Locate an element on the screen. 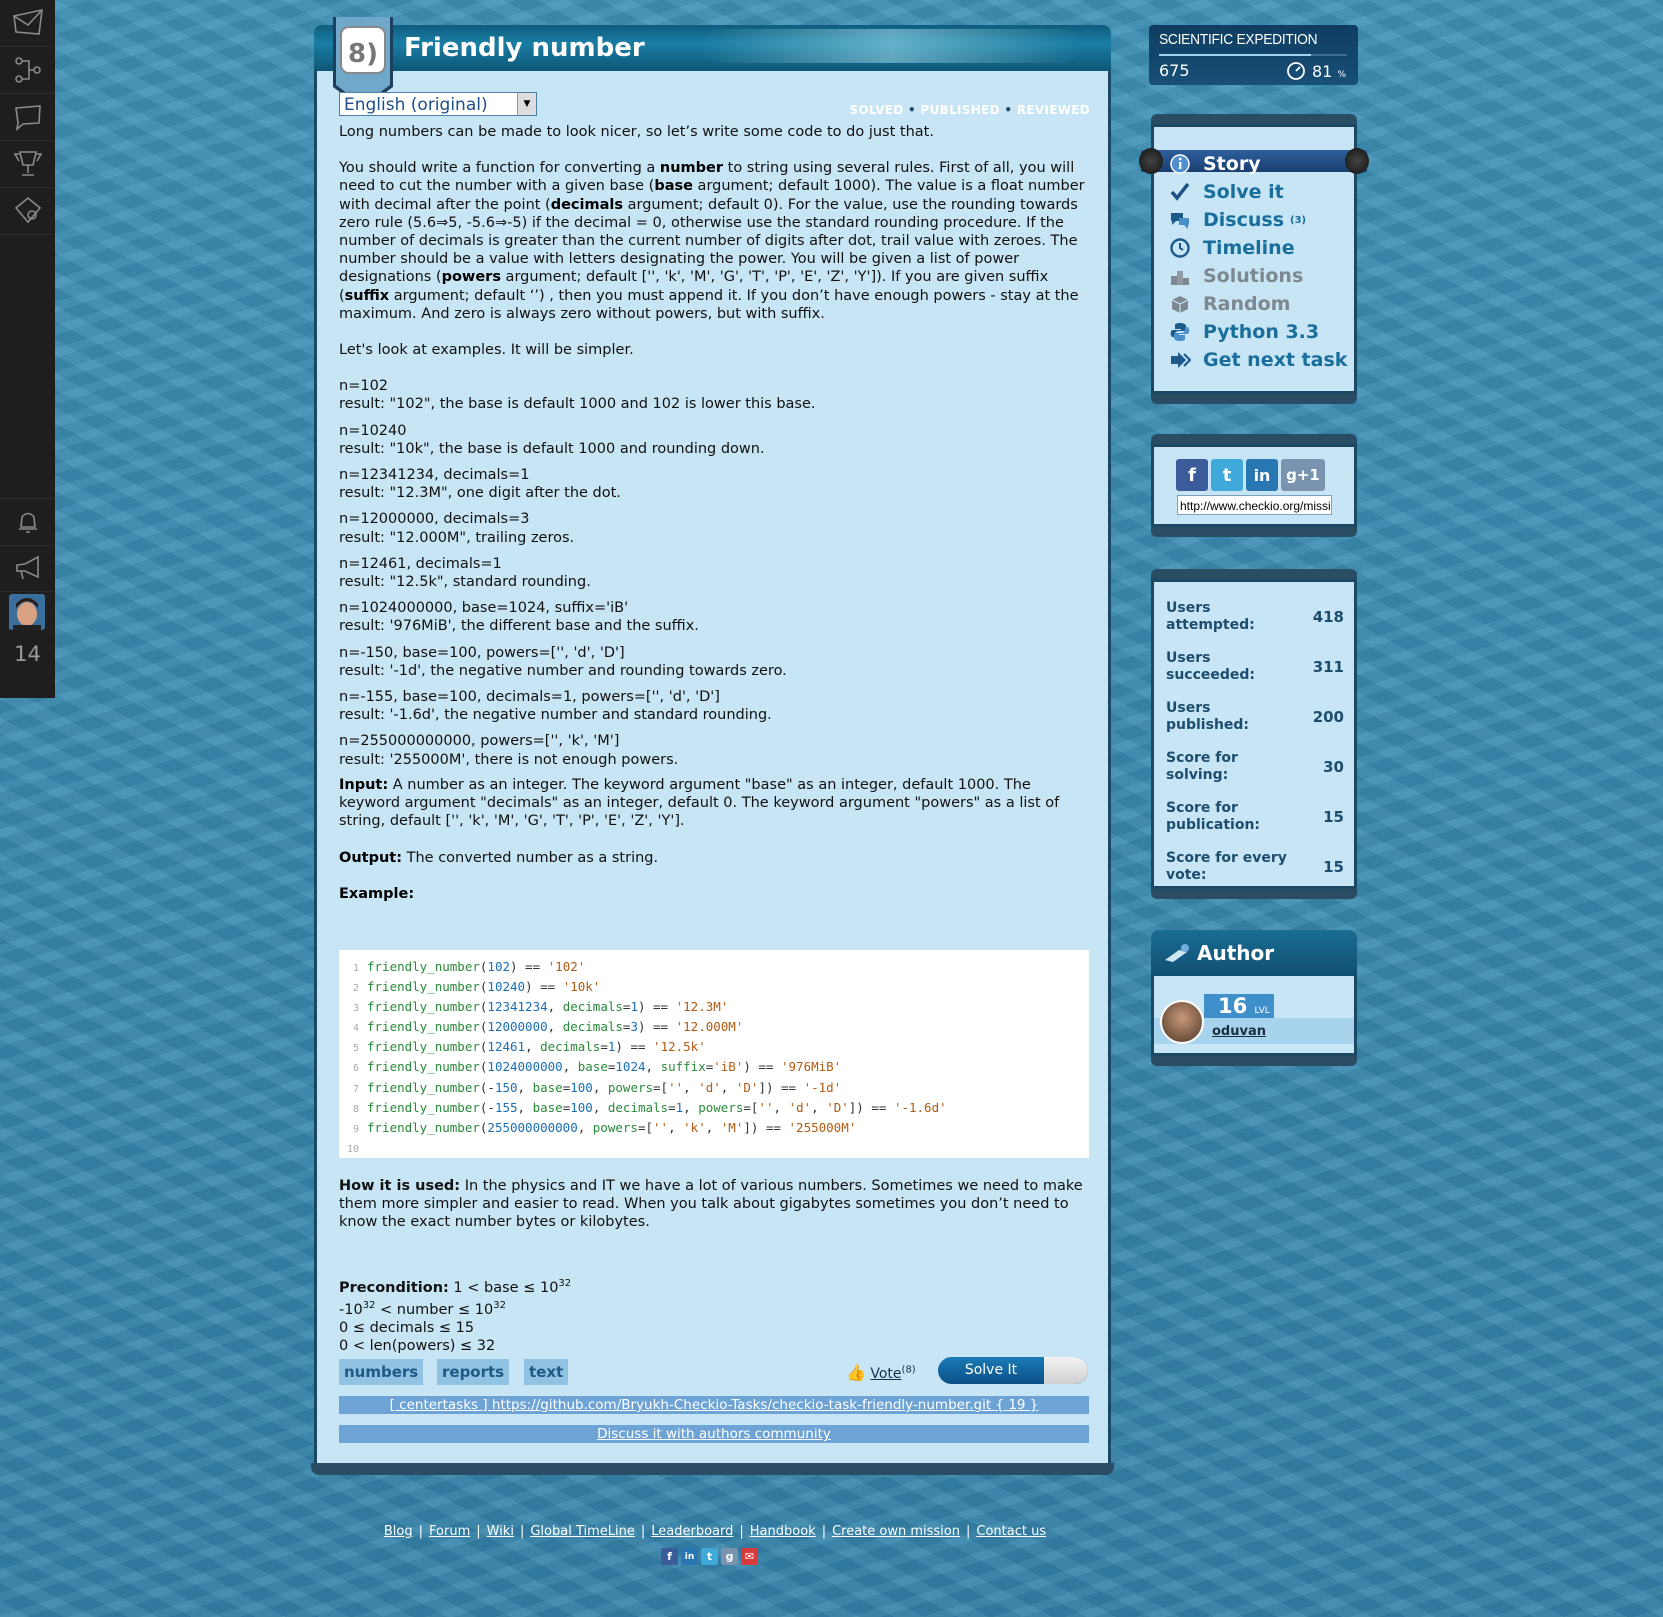  tag-numbers: numbers is located at coordinates (381, 1372).